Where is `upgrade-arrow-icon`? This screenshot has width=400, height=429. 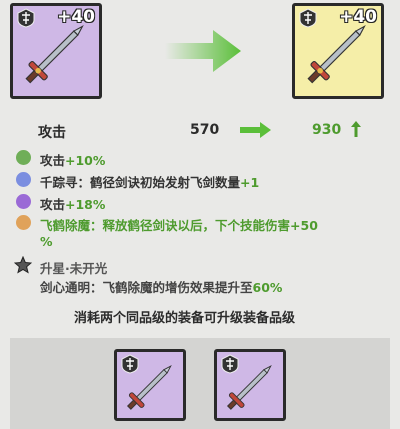 upgrade-arrow-icon is located at coordinates (203, 51).